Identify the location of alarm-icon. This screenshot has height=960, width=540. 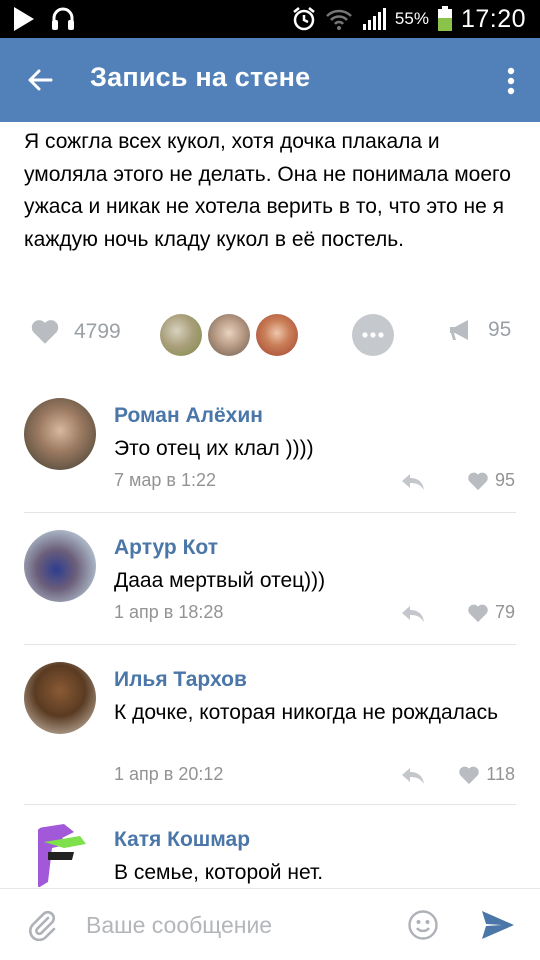
(304, 19).